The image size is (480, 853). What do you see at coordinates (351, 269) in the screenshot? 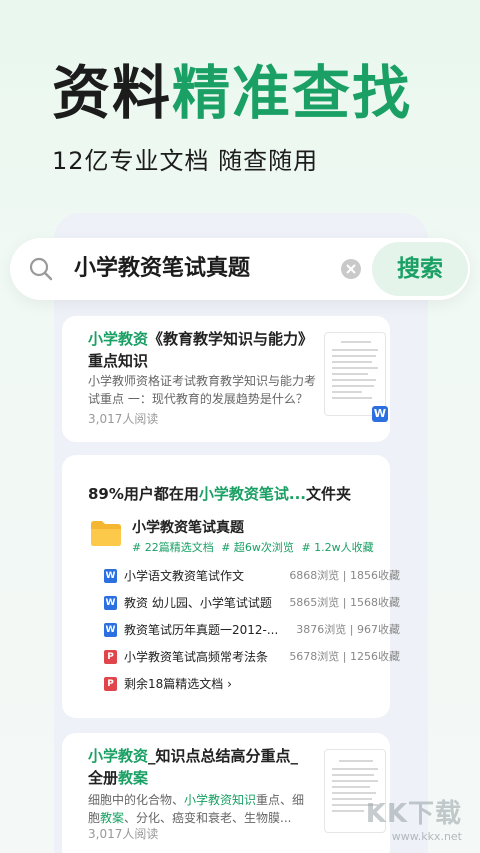
I see `clear-icon` at bounding box center [351, 269].